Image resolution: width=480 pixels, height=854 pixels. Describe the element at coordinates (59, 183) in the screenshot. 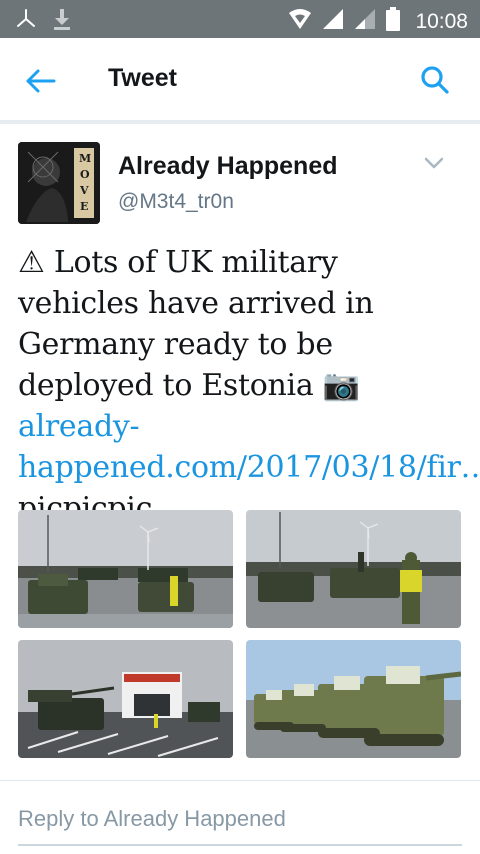

I see `avatar: M O V E` at that location.